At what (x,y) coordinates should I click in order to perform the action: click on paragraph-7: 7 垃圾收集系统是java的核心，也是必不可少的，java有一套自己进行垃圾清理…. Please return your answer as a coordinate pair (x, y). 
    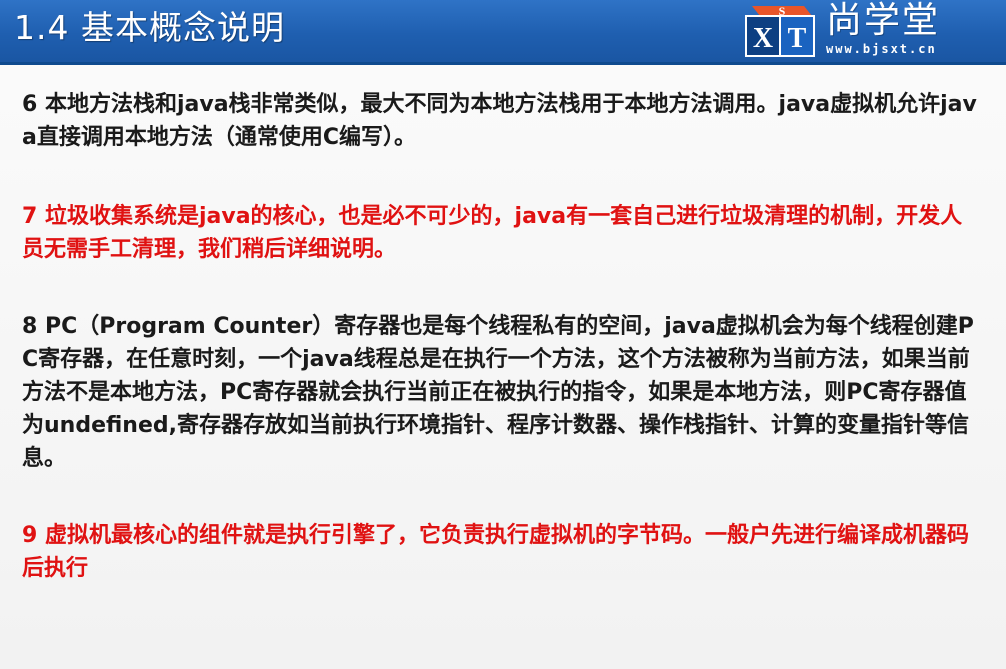
    Looking at the image, I should click on (492, 233).